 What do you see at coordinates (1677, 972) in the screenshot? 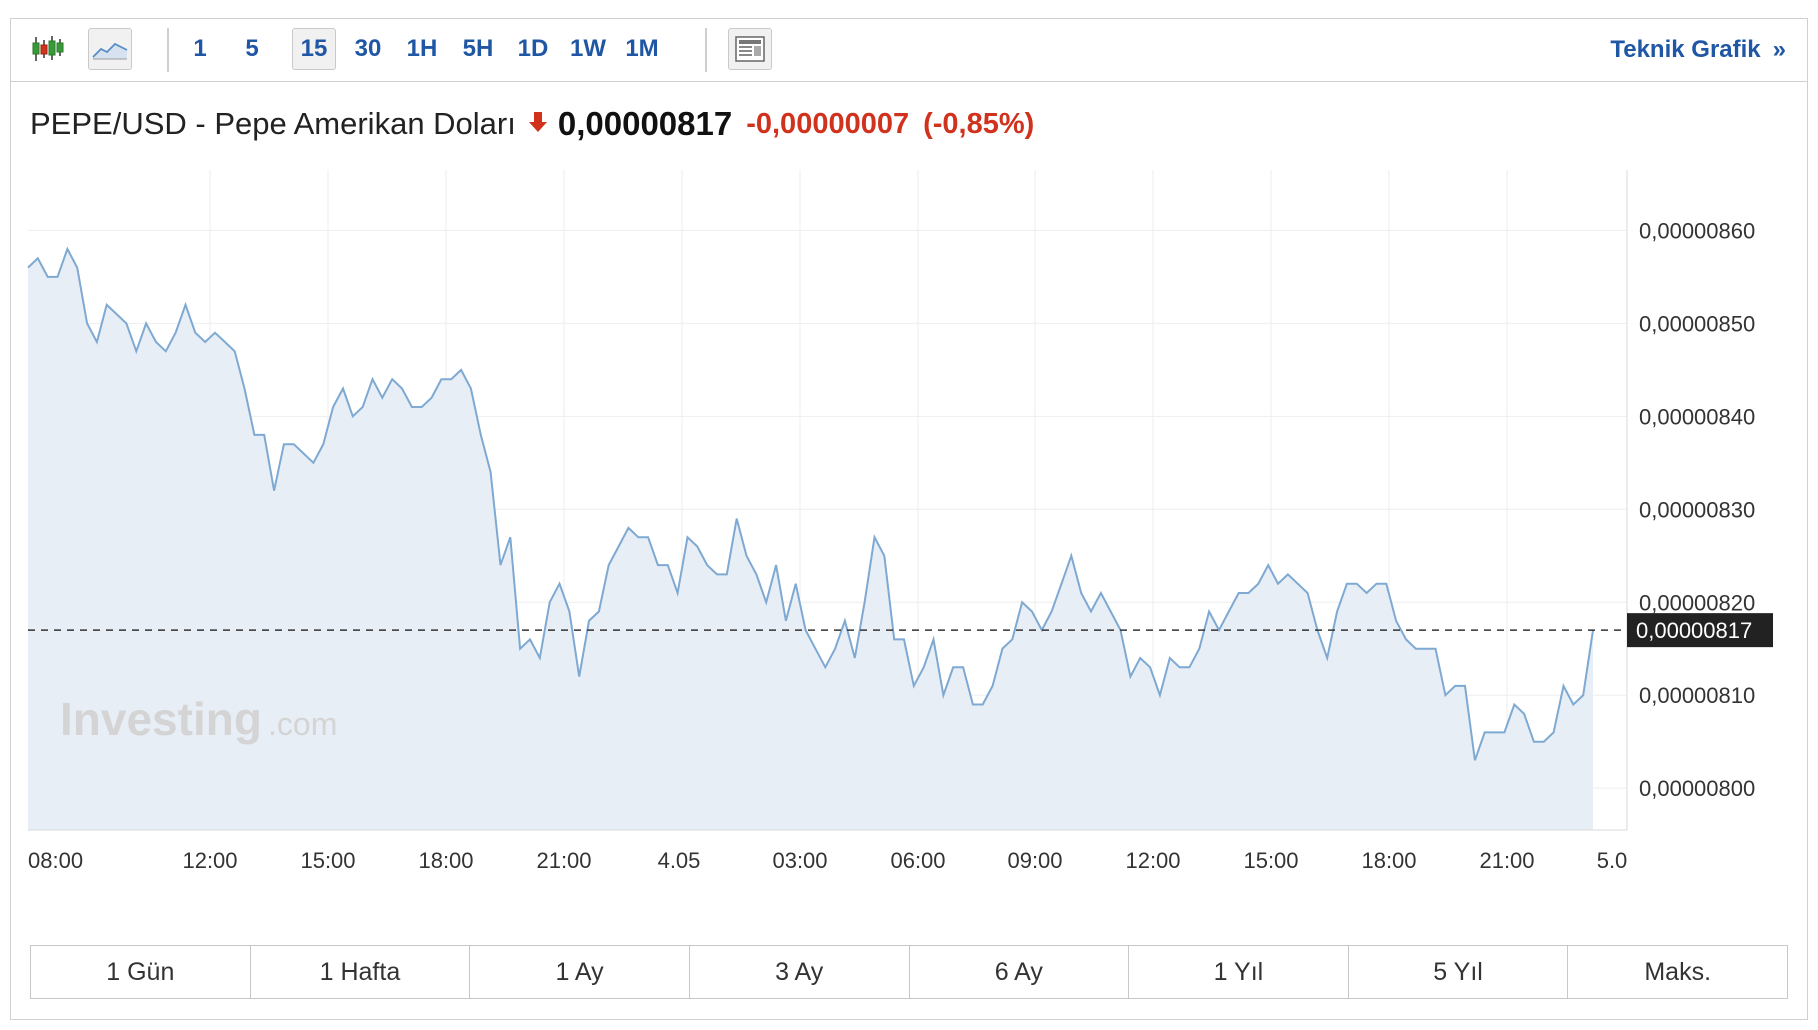
I see `range-button-7: Maks.` at bounding box center [1677, 972].